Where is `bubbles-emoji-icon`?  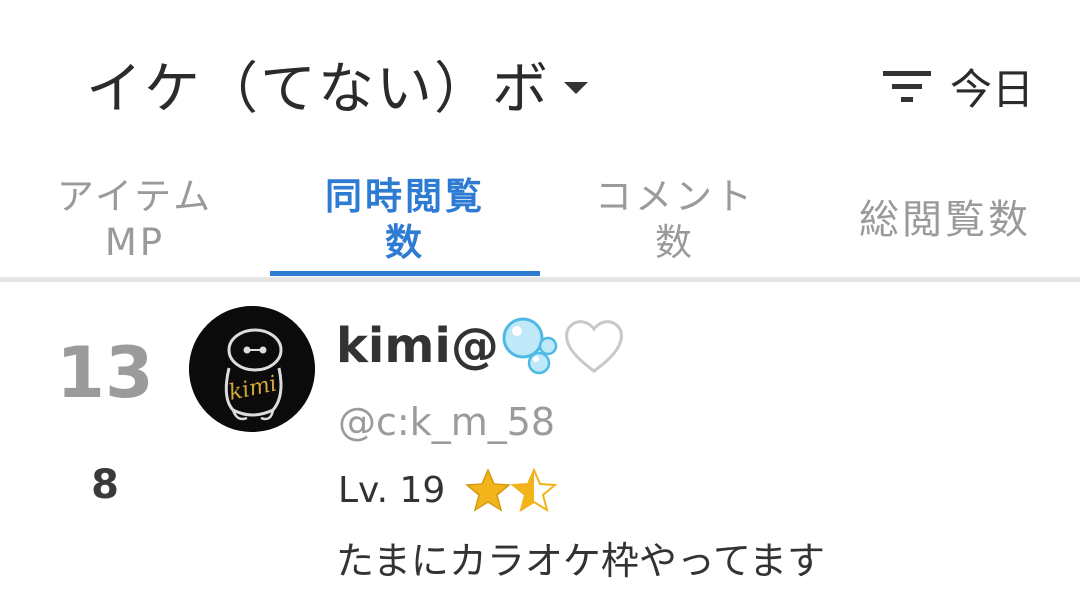
bubbles-emoji-icon is located at coordinates (530, 346).